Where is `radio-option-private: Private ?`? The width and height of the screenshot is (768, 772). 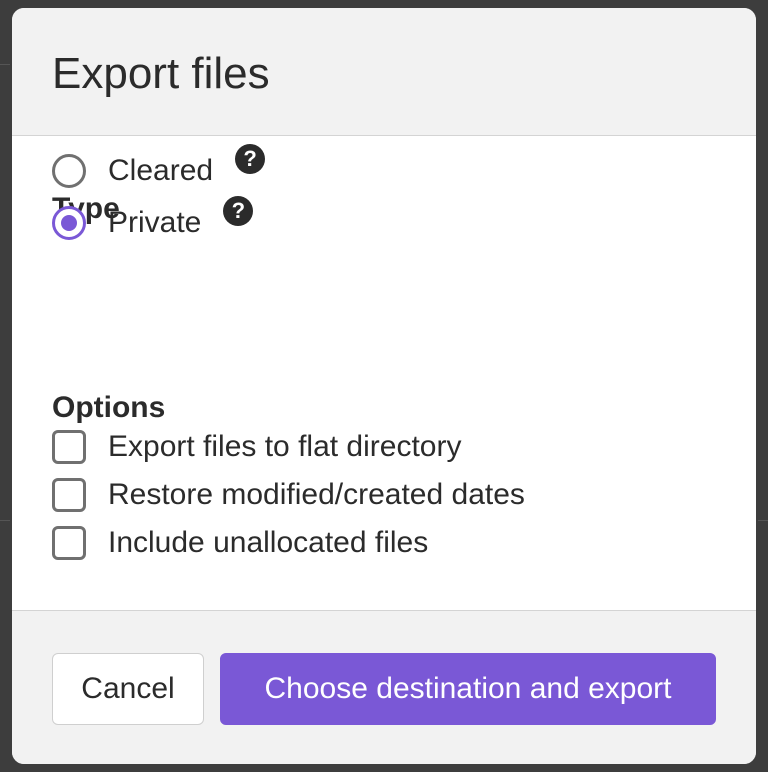 radio-option-private: Private ? is located at coordinates (153, 220).